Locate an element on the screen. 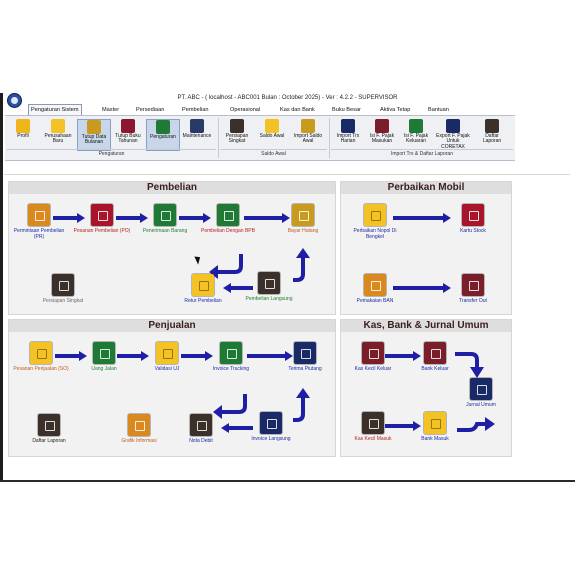 The image size is (575, 575). profile-icon is located at coordinates (23, 126).